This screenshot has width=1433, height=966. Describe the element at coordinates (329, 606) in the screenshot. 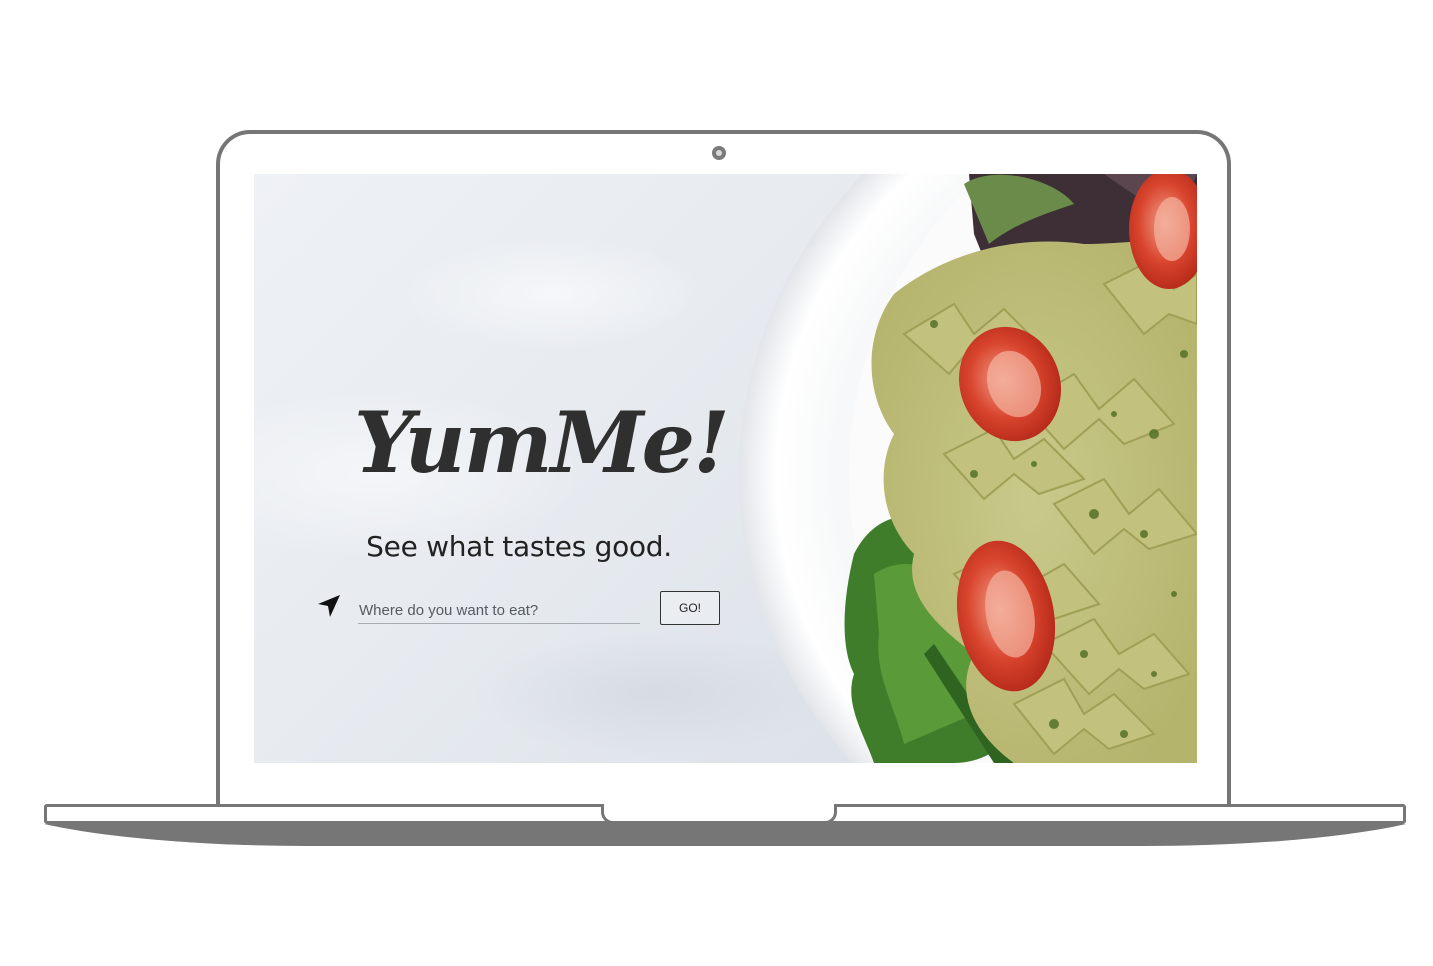

I see `location-arrow-icon` at that location.